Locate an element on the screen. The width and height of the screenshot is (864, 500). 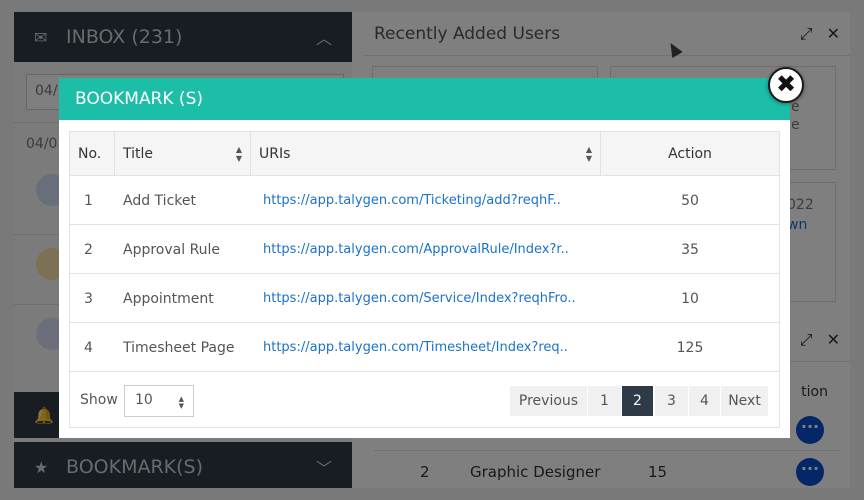
row-action-count: 50 is located at coordinates (690, 200).